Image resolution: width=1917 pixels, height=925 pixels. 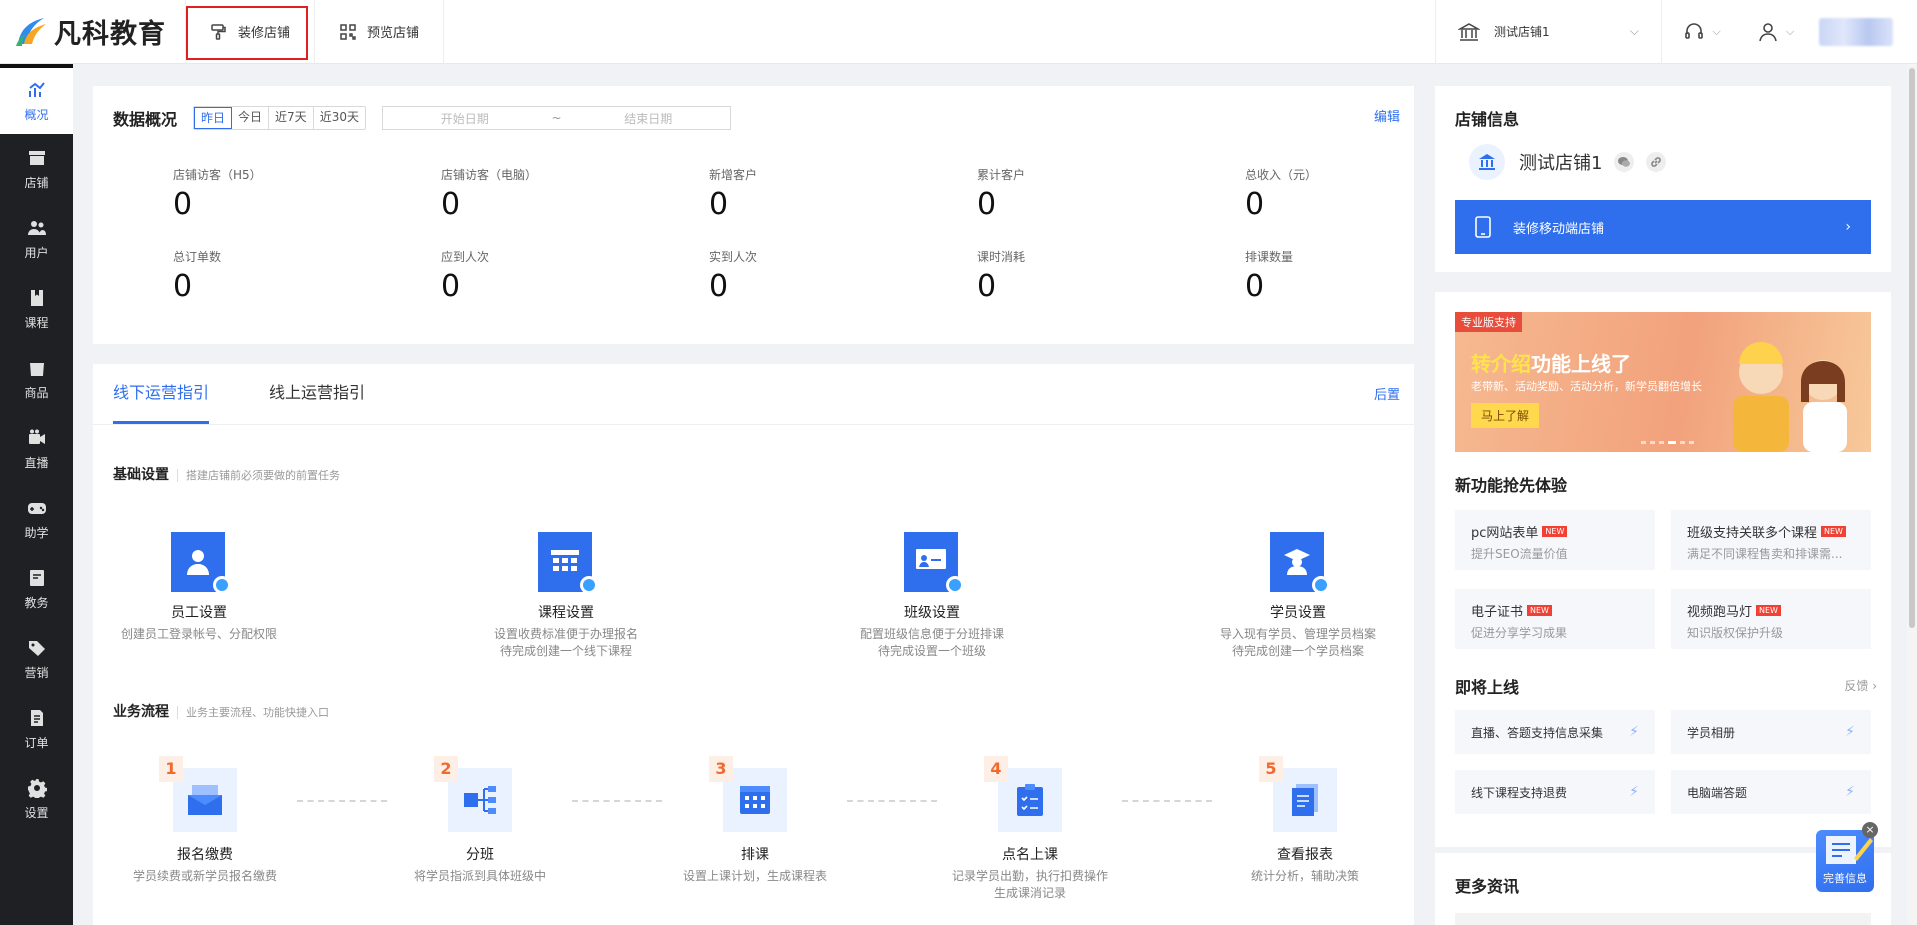 What do you see at coordinates (465, 118) in the screenshot?
I see `start-date-input: 开始日期` at bounding box center [465, 118].